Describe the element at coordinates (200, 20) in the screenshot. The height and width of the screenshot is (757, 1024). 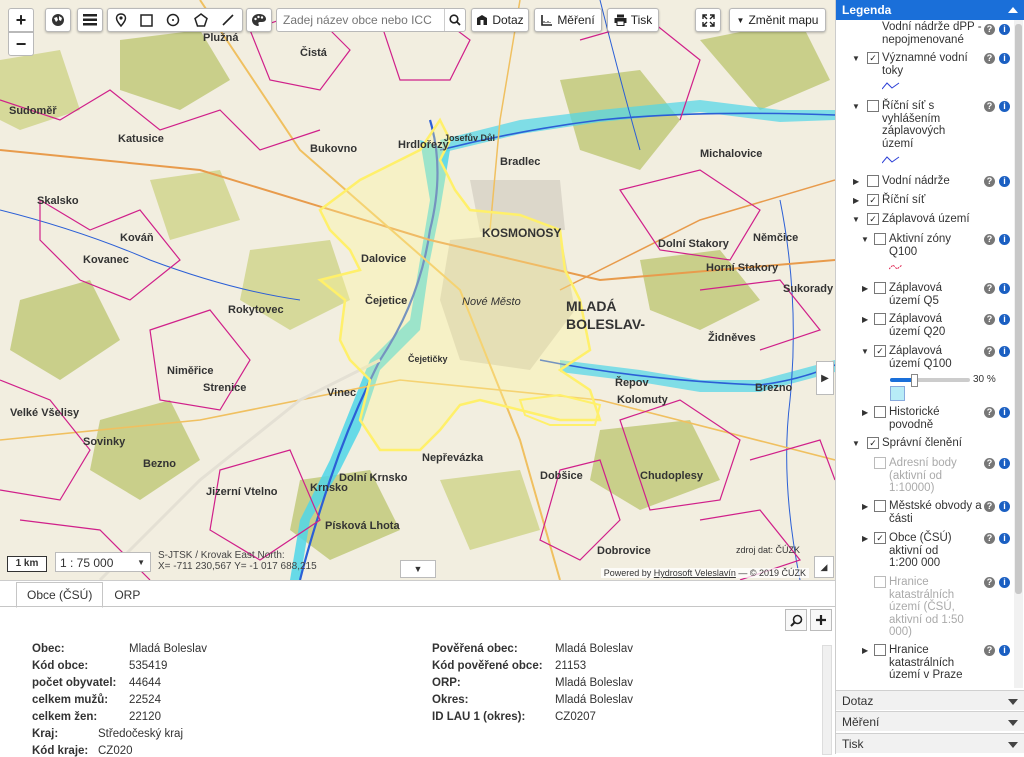
I see `polygon-tool-button` at that location.